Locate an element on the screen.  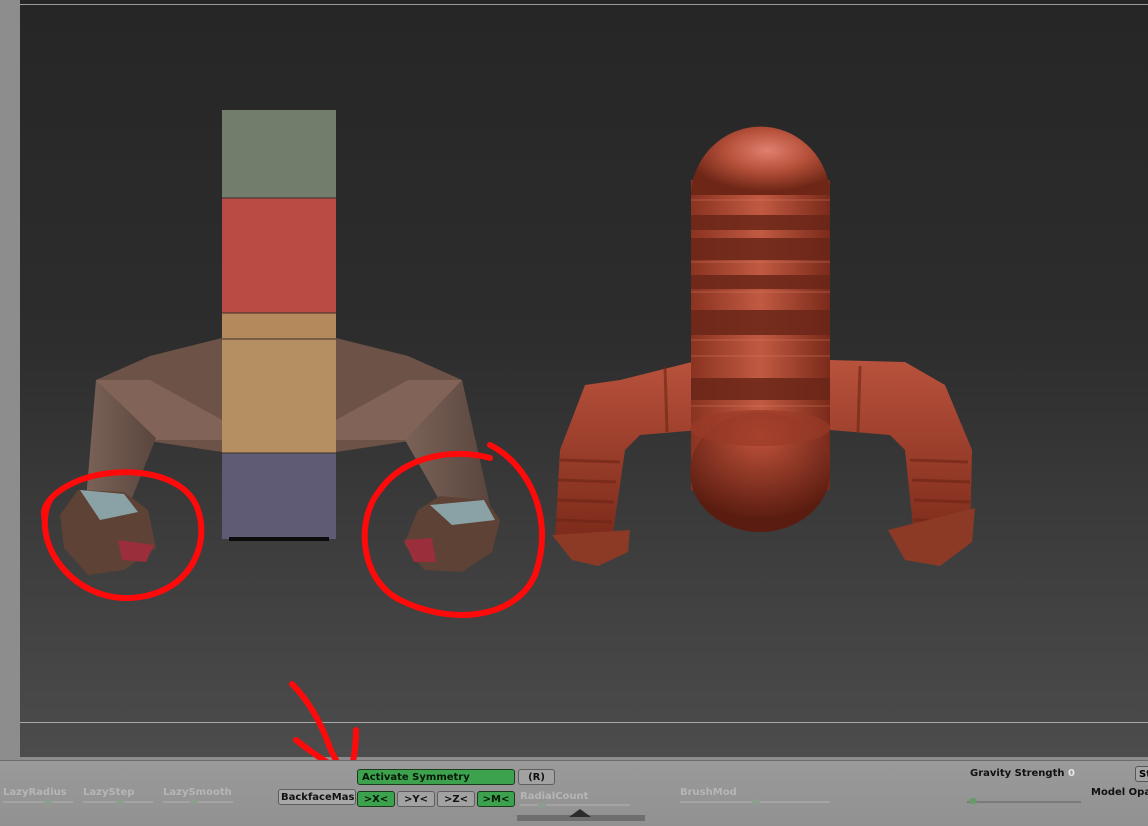
st-button: St is located at coordinates (1141, 774).